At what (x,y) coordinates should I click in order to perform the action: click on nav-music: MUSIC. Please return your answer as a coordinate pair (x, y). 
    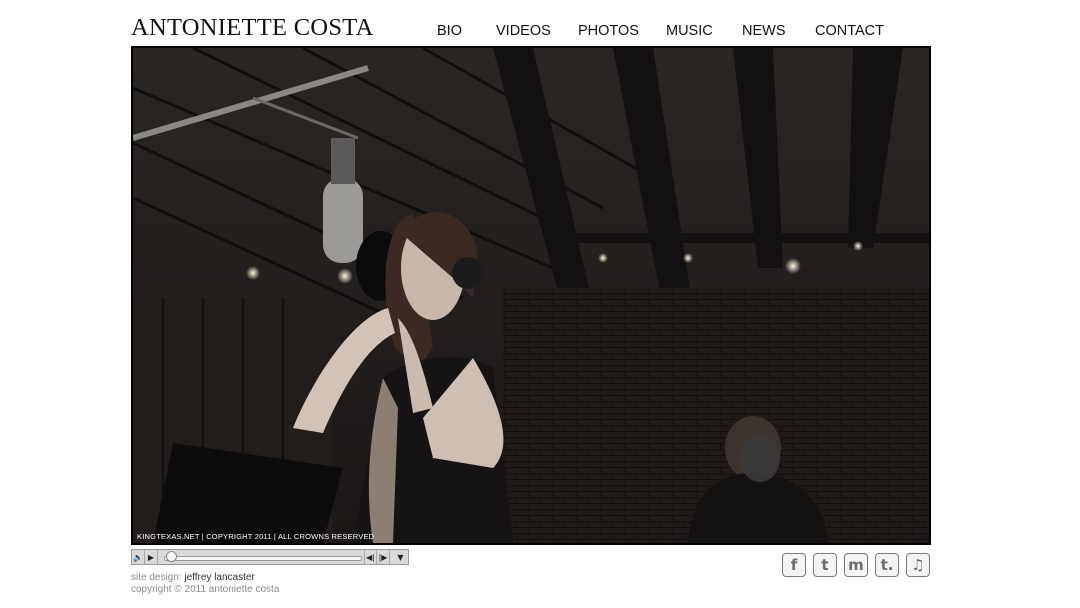
    Looking at the image, I should click on (689, 31).